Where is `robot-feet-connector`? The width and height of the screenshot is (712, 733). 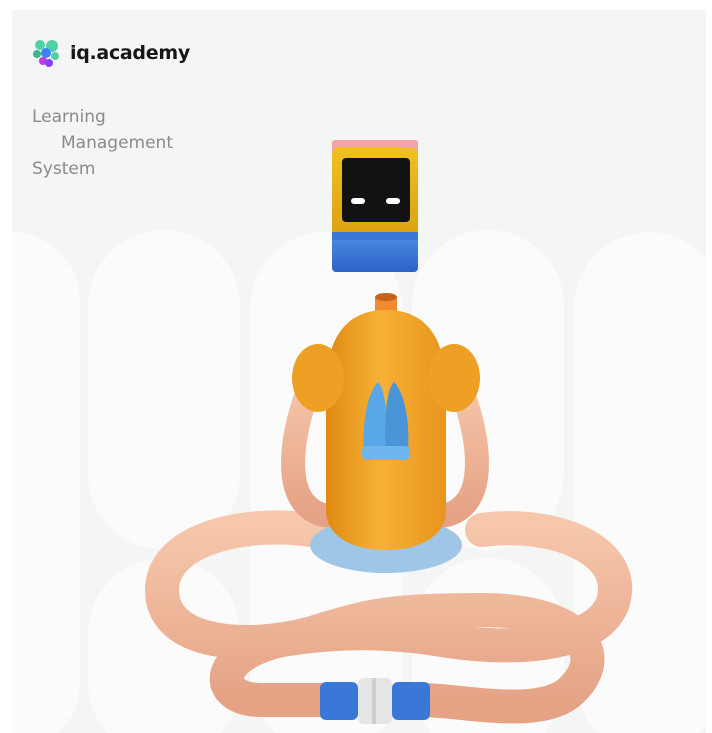
robot-feet-connector is located at coordinates (375, 701).